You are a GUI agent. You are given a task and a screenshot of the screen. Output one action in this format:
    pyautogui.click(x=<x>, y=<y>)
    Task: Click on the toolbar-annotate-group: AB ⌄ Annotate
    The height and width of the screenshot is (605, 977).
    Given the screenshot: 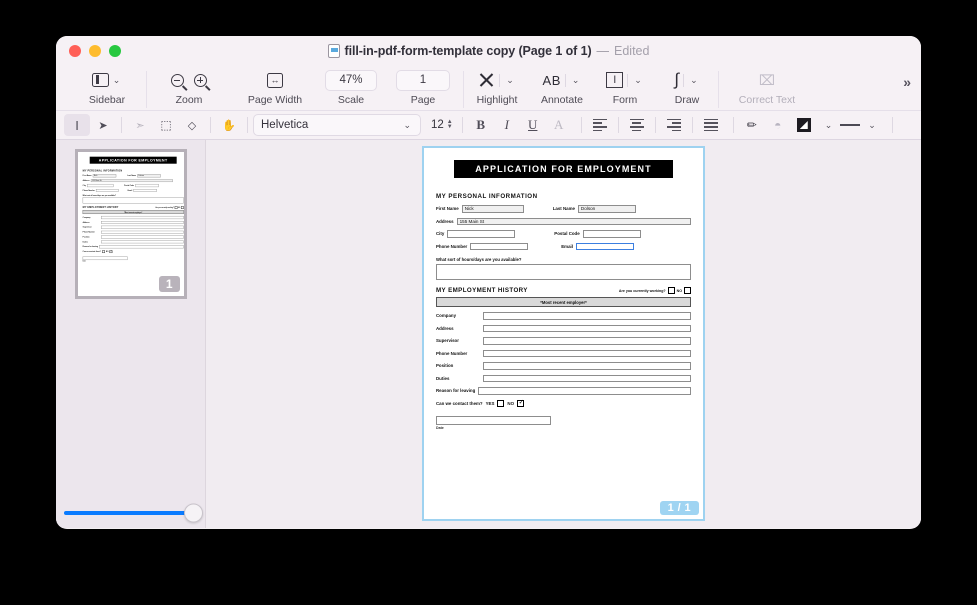 What is the action you would take?
    pyautogui.click(x=562, y=86)
    